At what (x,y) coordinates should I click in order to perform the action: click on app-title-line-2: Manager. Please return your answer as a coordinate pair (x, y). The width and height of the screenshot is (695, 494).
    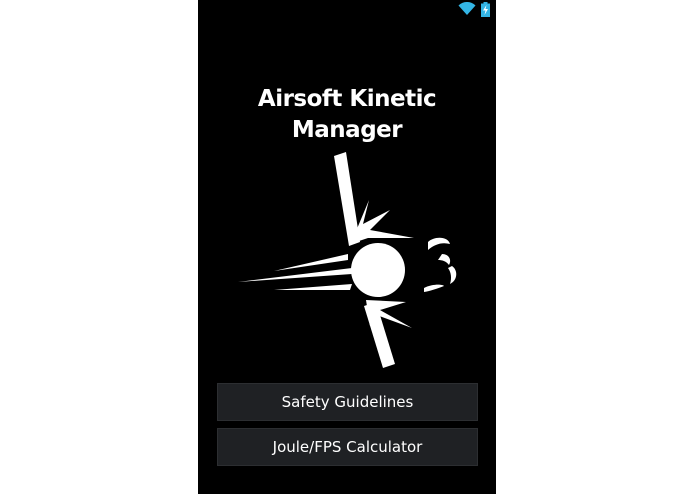
    Looking at the image, I should click on (347, 130).